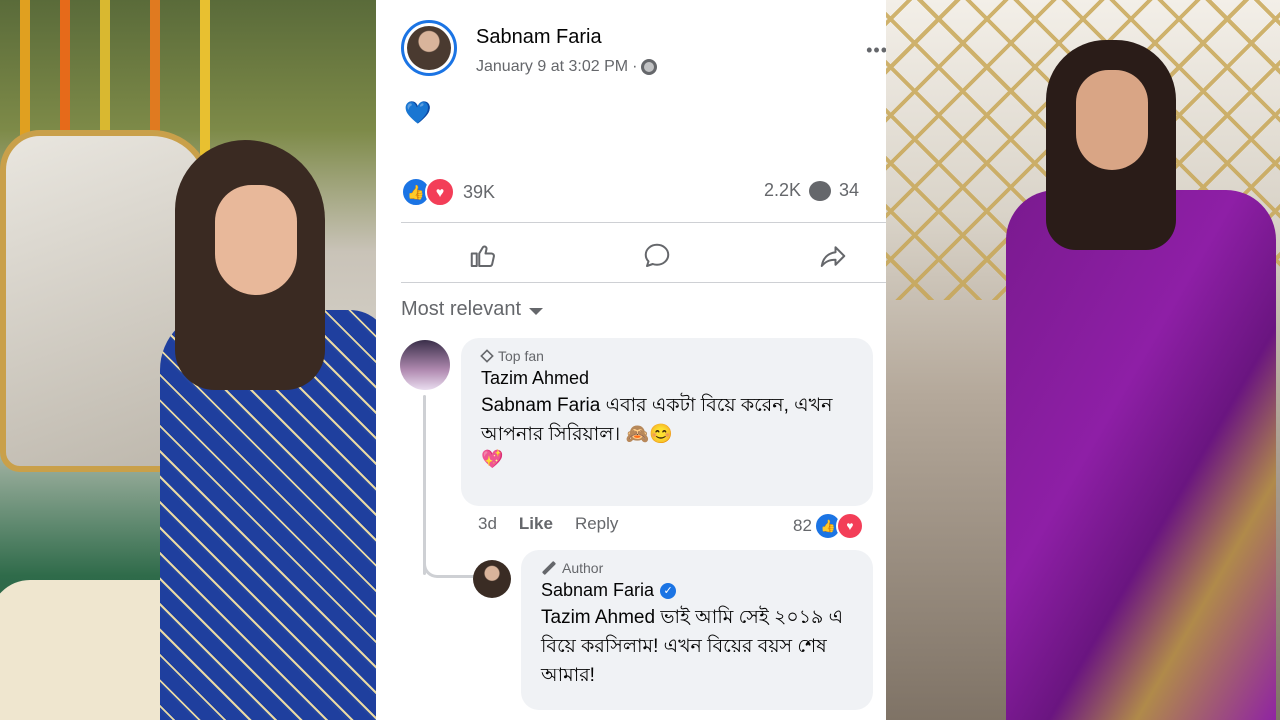 This screenshot has width=1280, height=720. Describe the element at coordinates (492, 459) in the screenshot. I see `comment-emoji: 💖` at that location.